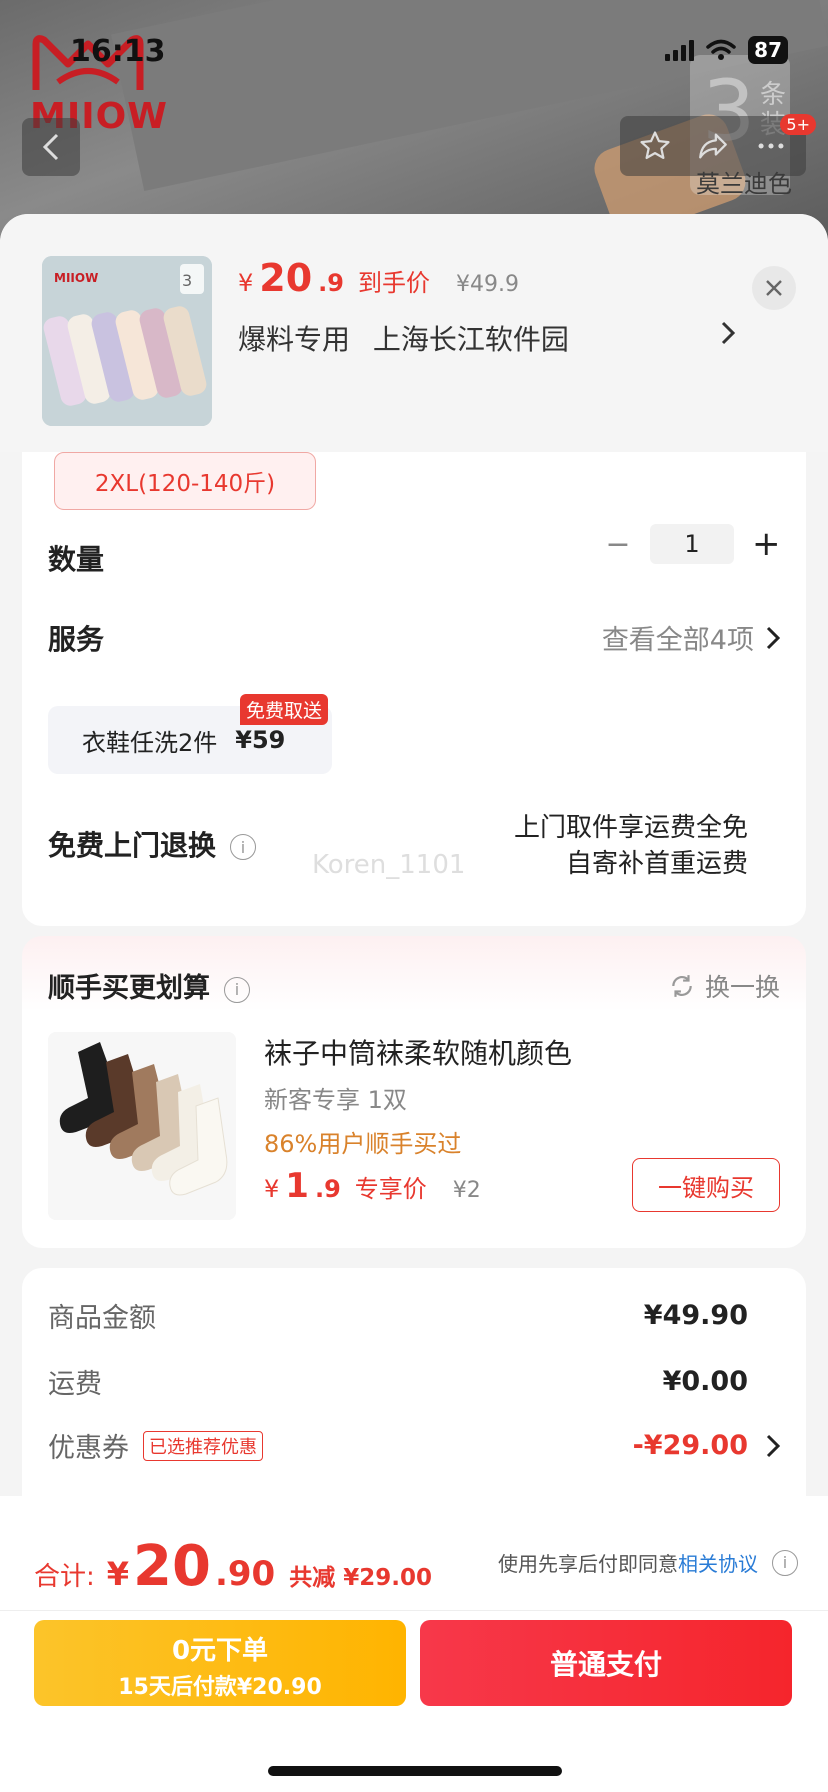 This screenshot has height=1792, width=828. Describe the element at coordinates (415, 1771) in the screenshot. I see `home-indicator` at that location.